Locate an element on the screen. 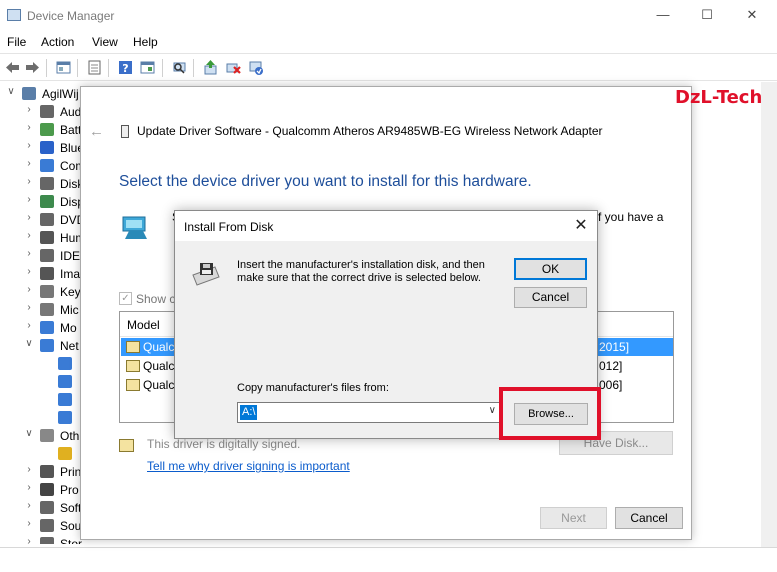  tree-item: › Storage controllers is located at coordinates (41, 539).